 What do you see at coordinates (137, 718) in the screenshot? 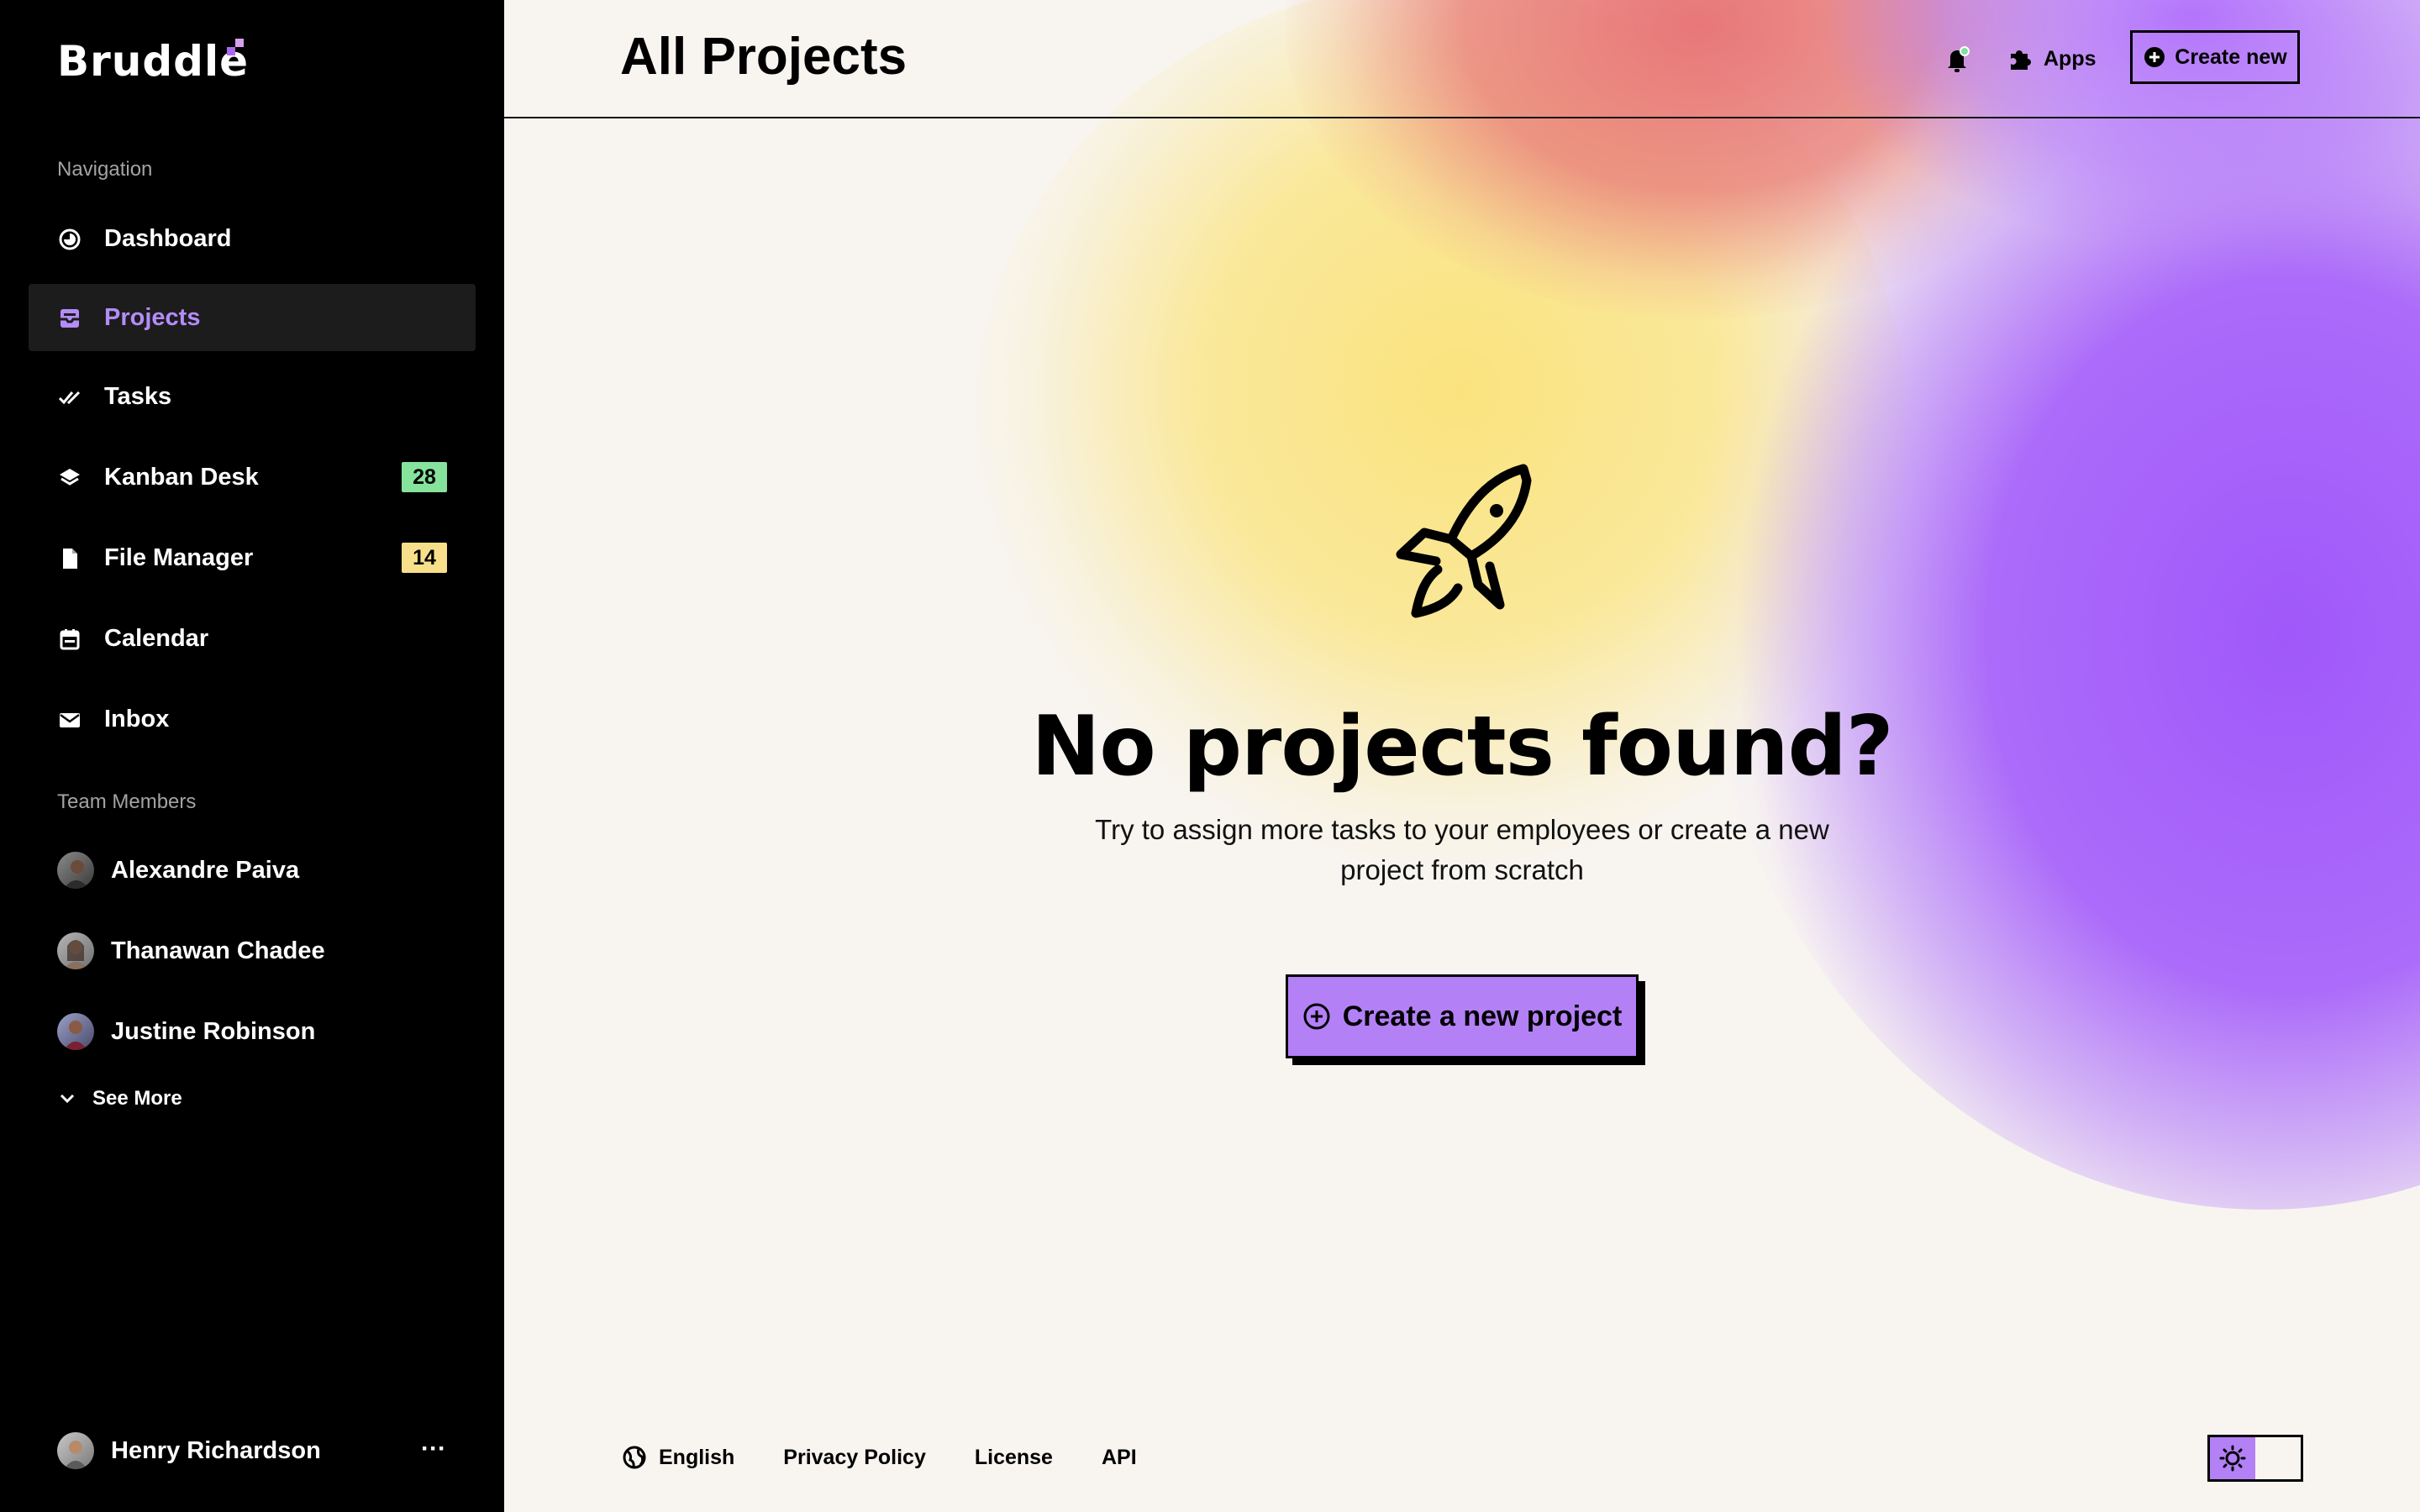
I see `sidebar-item-label: Inbox` at bounding box center [137, 718].